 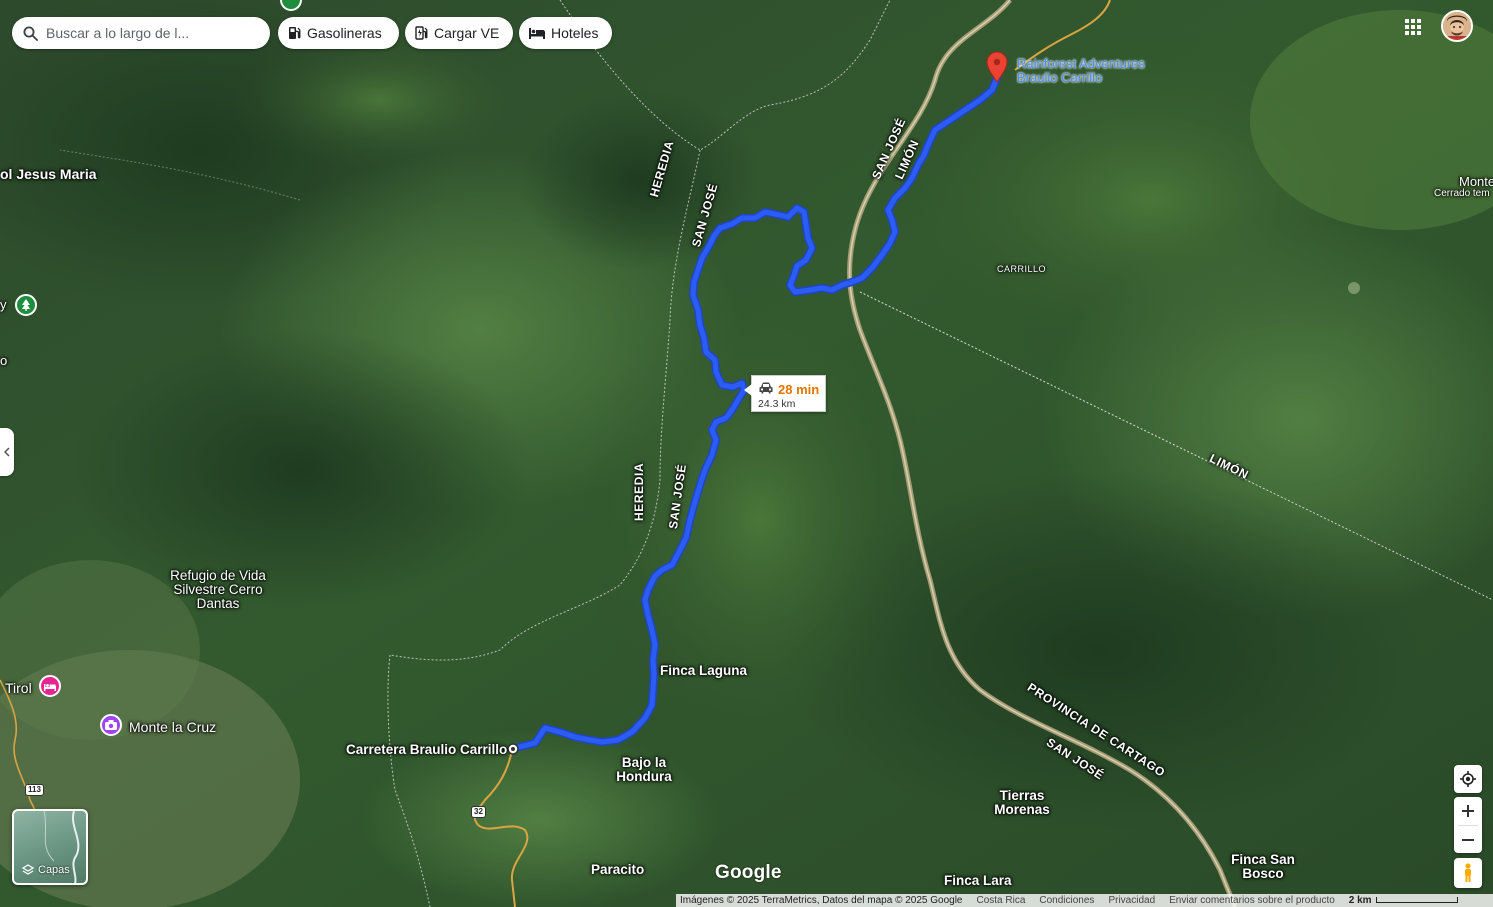 I want to click on apps-grid-icon, so click(x=1413, y=27).